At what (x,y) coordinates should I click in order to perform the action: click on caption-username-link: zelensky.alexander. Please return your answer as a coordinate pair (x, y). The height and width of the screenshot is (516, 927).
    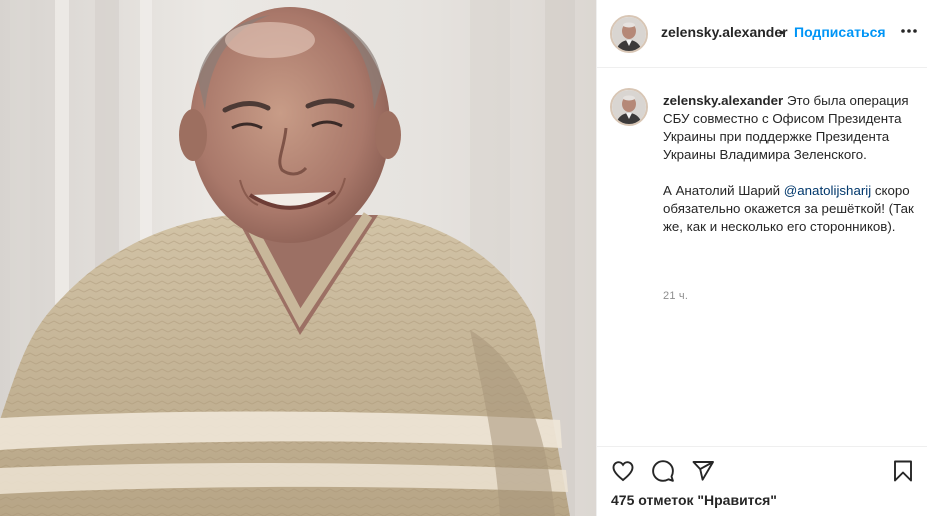
    Looking at the image, I should click on (723, 100).